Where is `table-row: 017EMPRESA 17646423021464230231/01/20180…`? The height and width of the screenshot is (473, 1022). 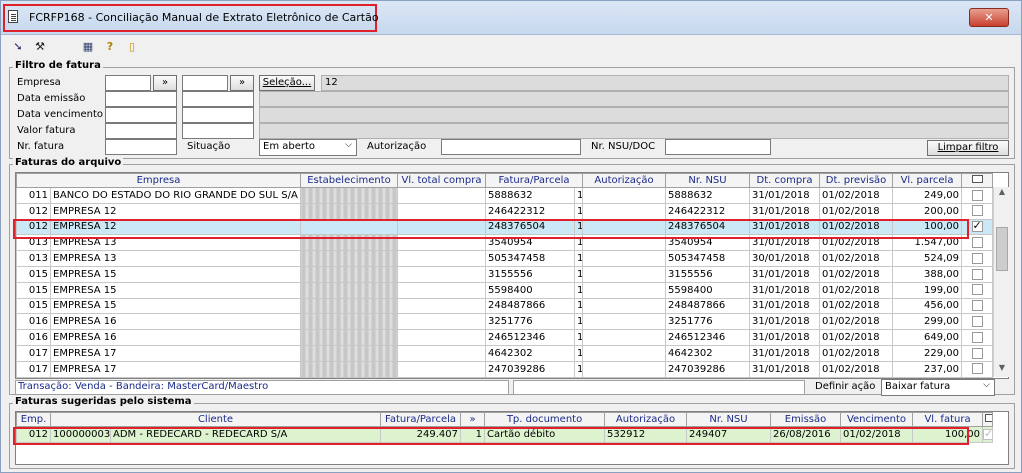
table-row: 017EMPRESA 17646423021464230231/01/20180… is located at coordinates (505, 353).